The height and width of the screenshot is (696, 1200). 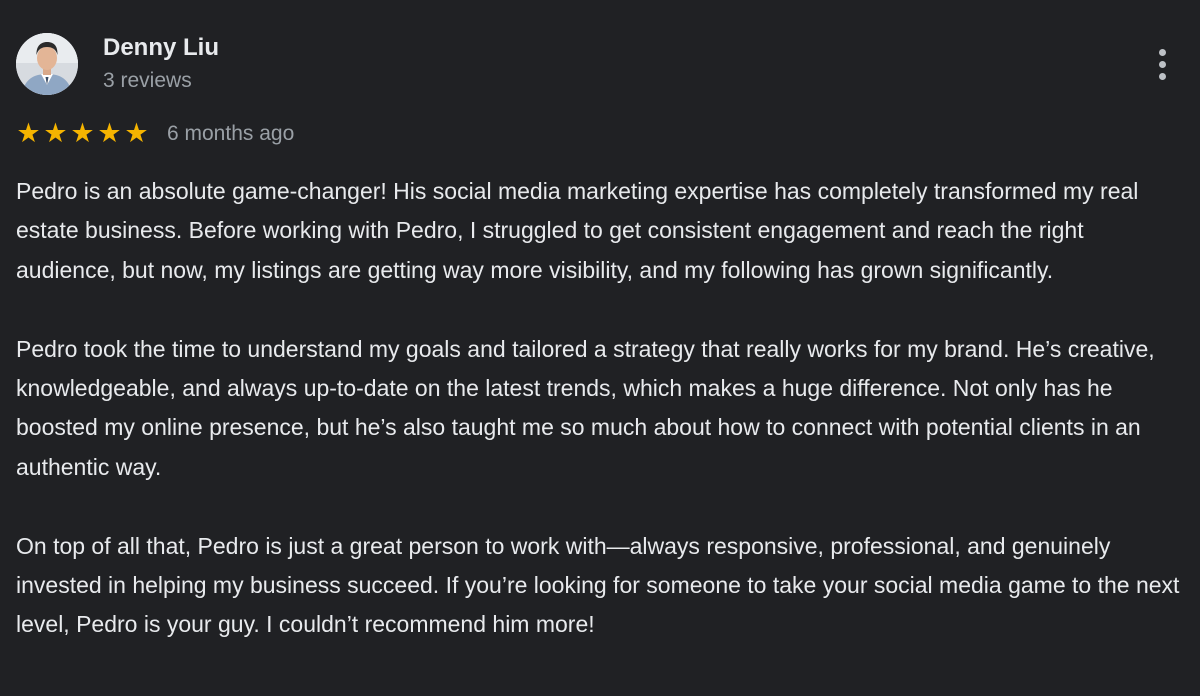 I want to click on review-time: 6 months ago, so click(x=231, y=133).